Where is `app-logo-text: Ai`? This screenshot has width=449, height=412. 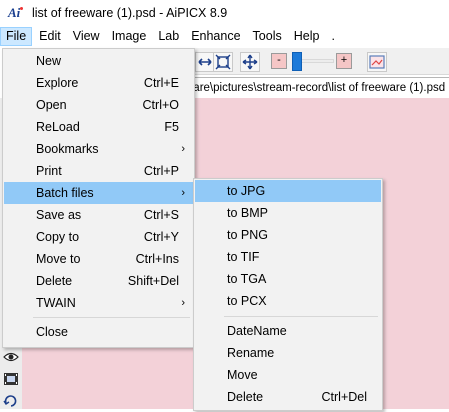 app-logo-text: Ai is located at coordinates (14, 12).